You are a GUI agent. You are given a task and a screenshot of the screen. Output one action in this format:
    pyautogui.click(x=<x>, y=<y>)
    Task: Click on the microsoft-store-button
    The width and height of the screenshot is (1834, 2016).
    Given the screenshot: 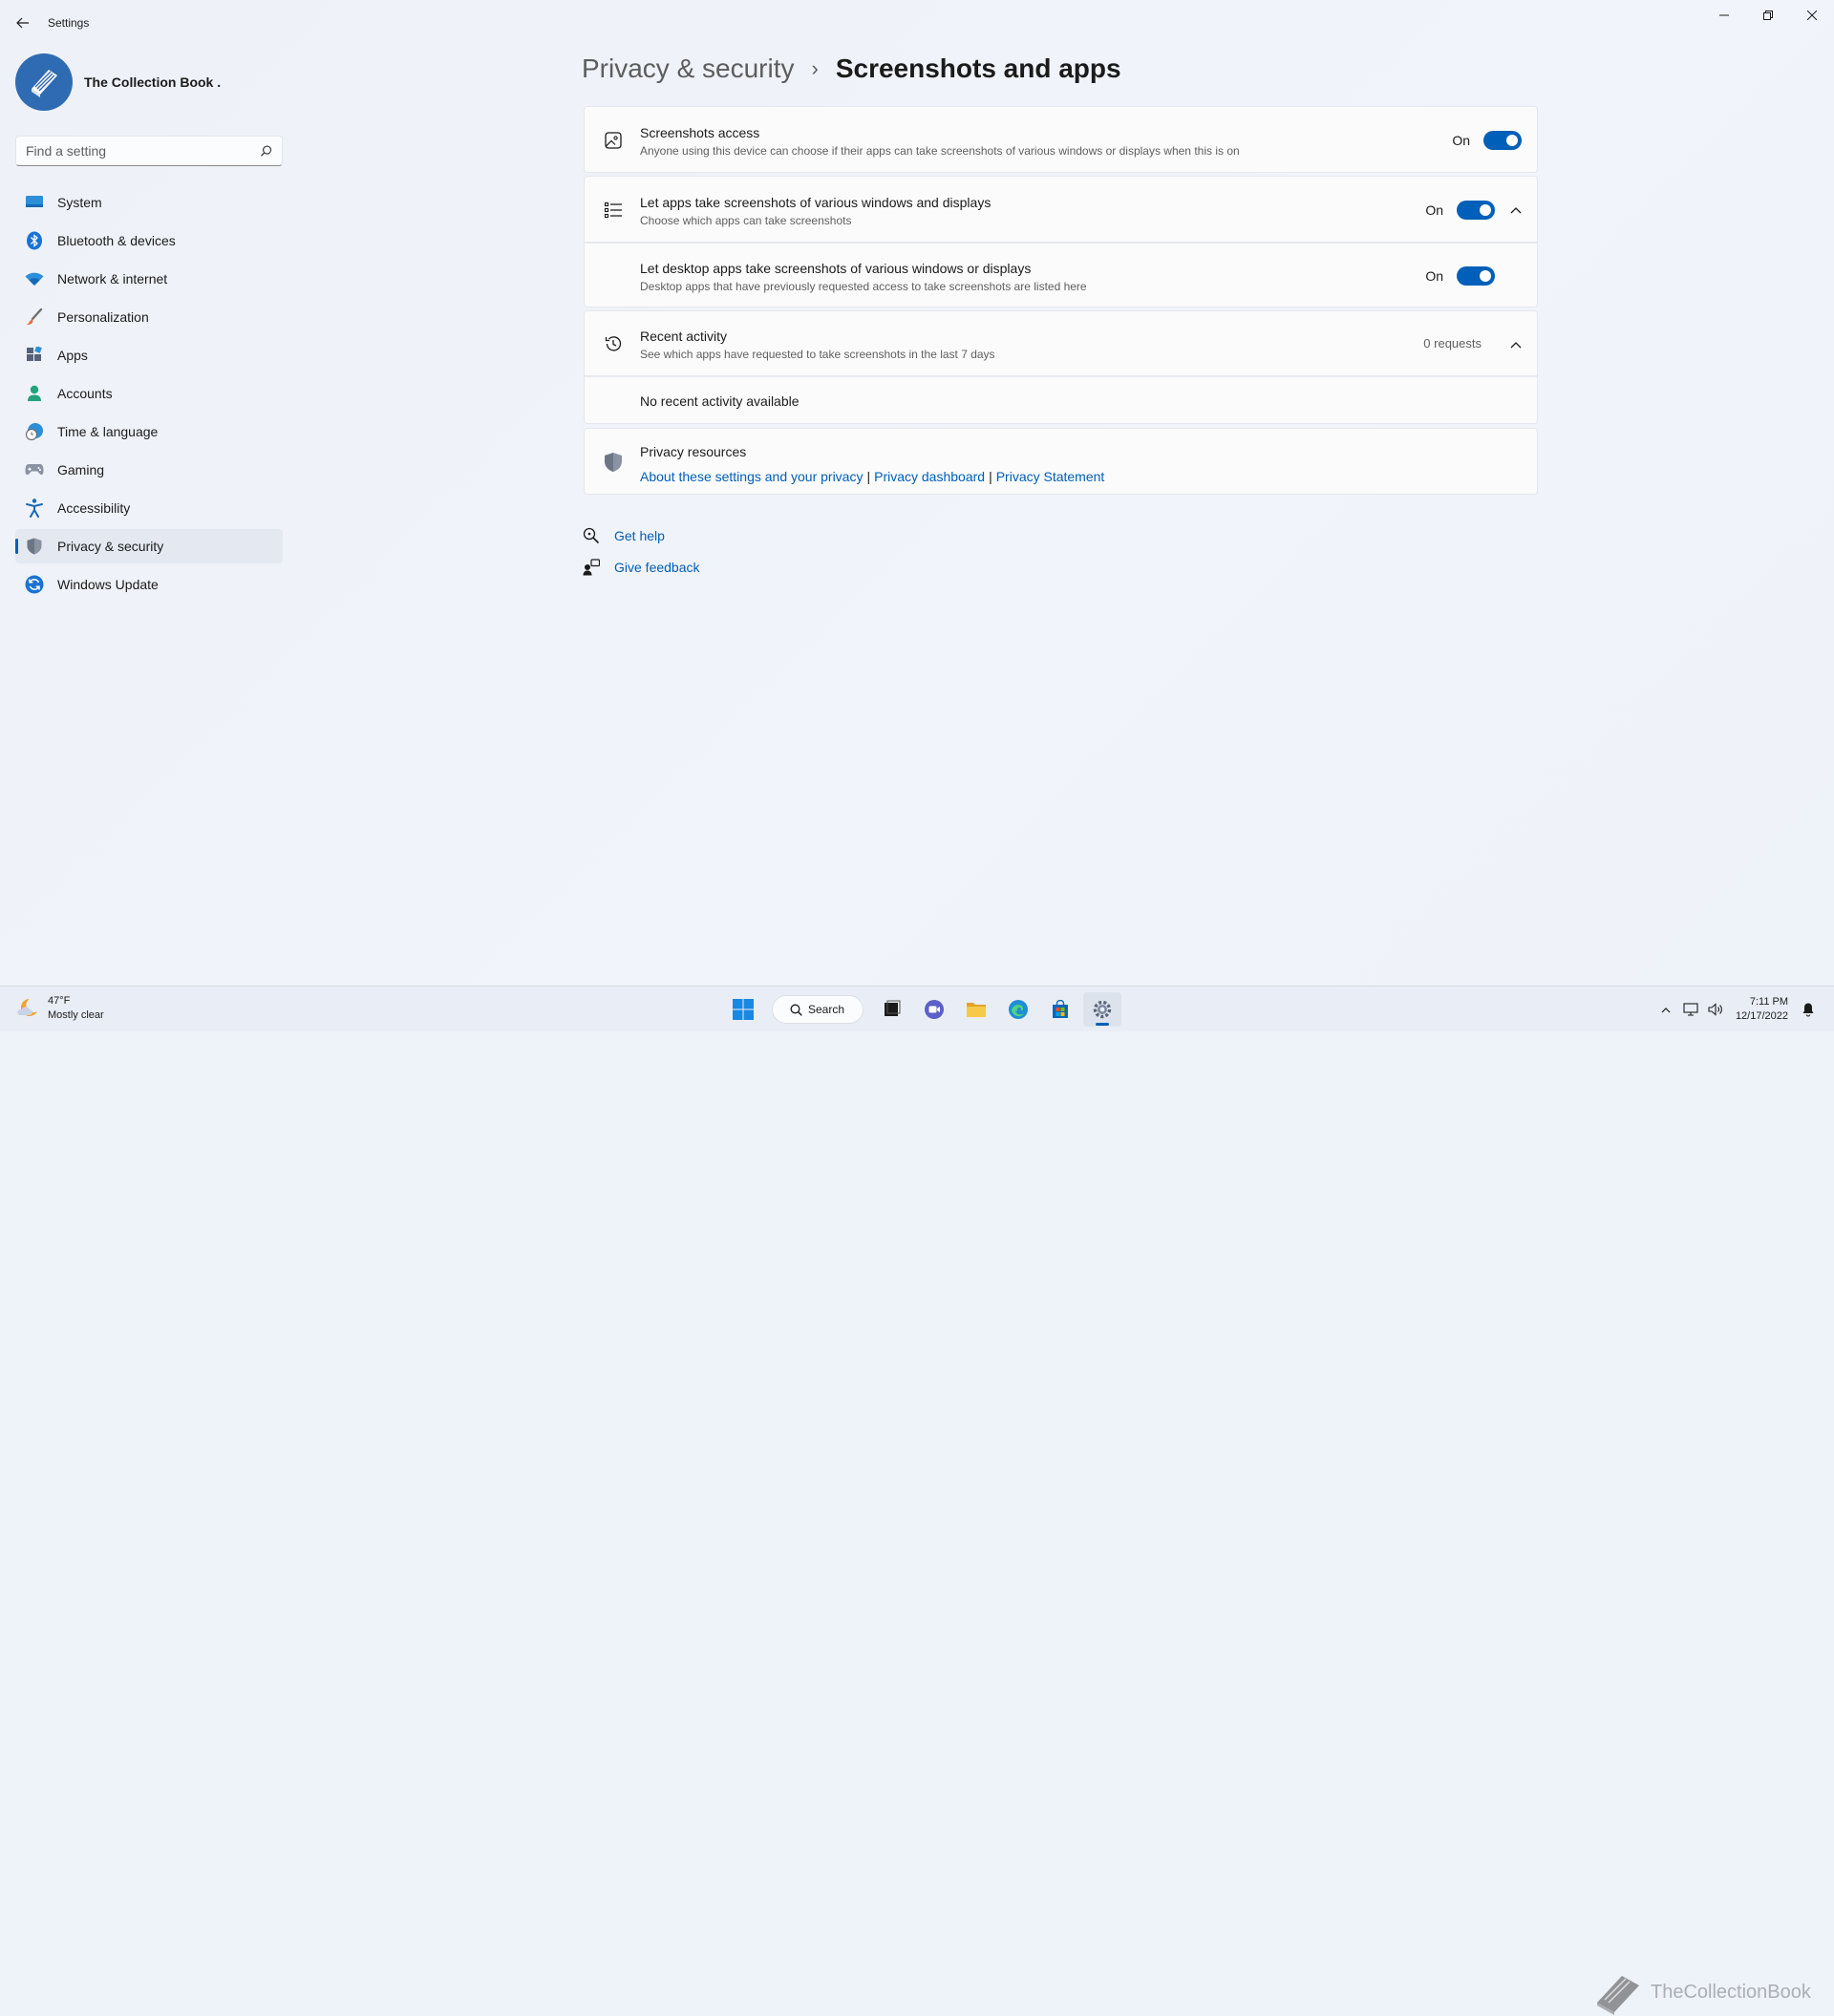 What is the action you would take?
    pyautogui.click(x=1060, y=1009)
    